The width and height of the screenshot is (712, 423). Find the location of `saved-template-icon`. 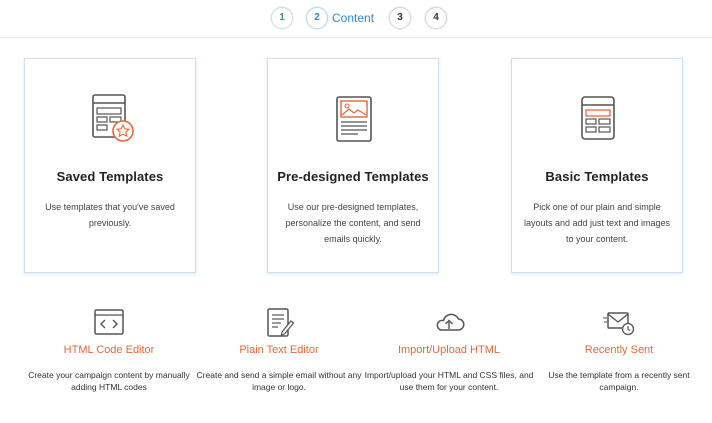

saved-template-icon is located at coordinates (113, 118).